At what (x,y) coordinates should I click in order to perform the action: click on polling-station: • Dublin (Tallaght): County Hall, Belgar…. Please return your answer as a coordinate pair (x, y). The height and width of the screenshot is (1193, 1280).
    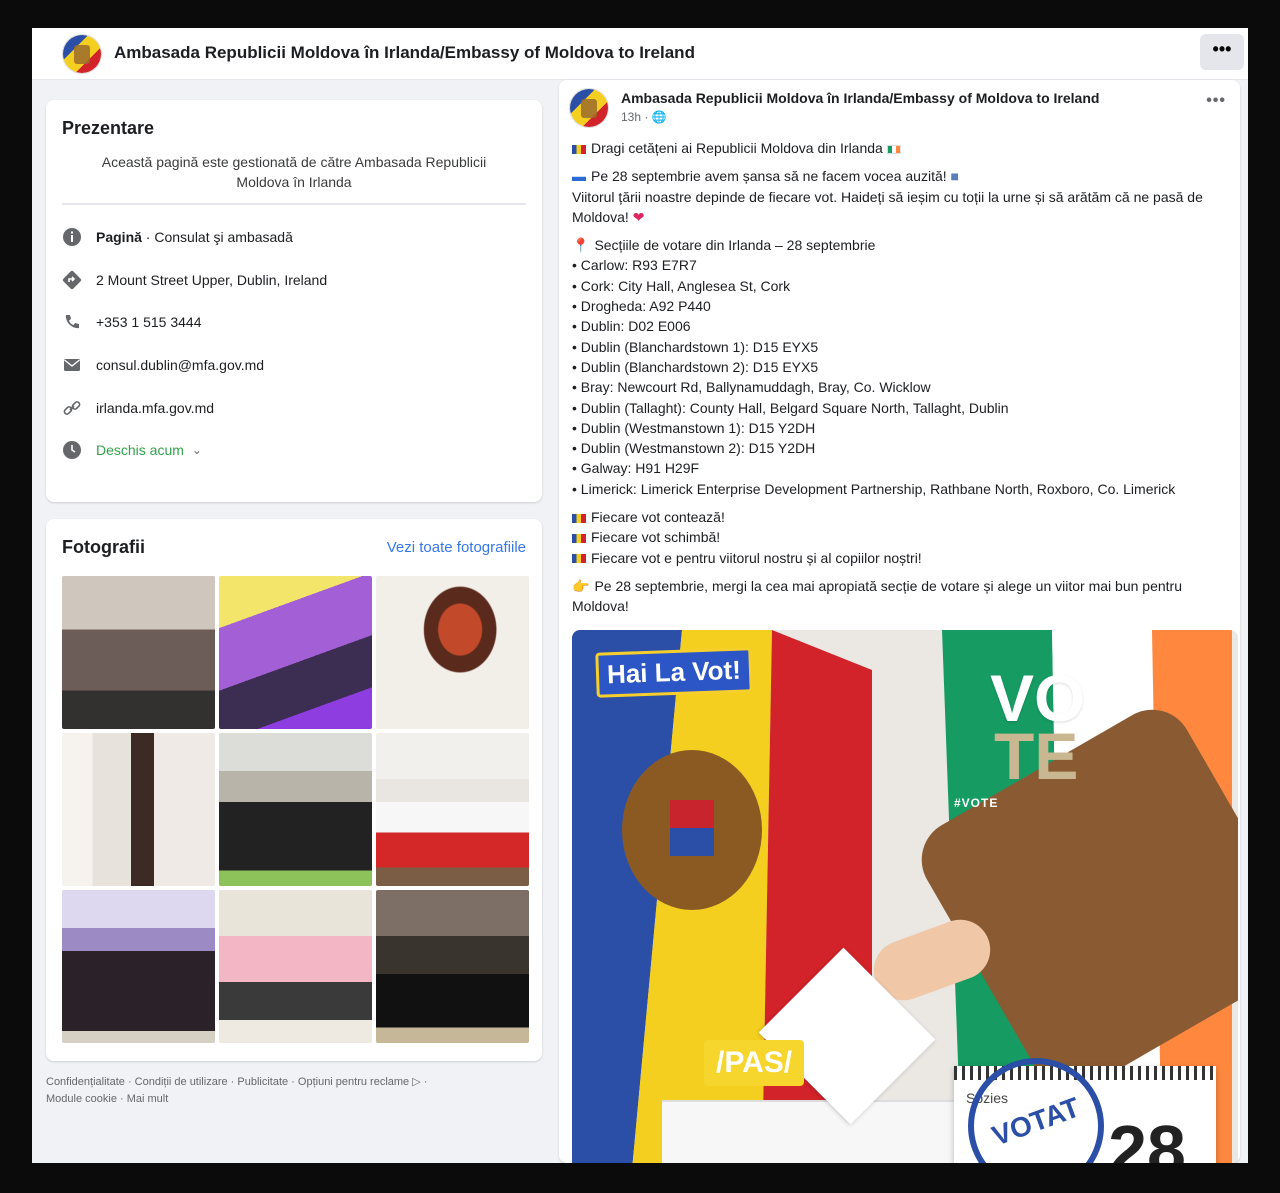
    Looking at the image, I should click on (790, 407).